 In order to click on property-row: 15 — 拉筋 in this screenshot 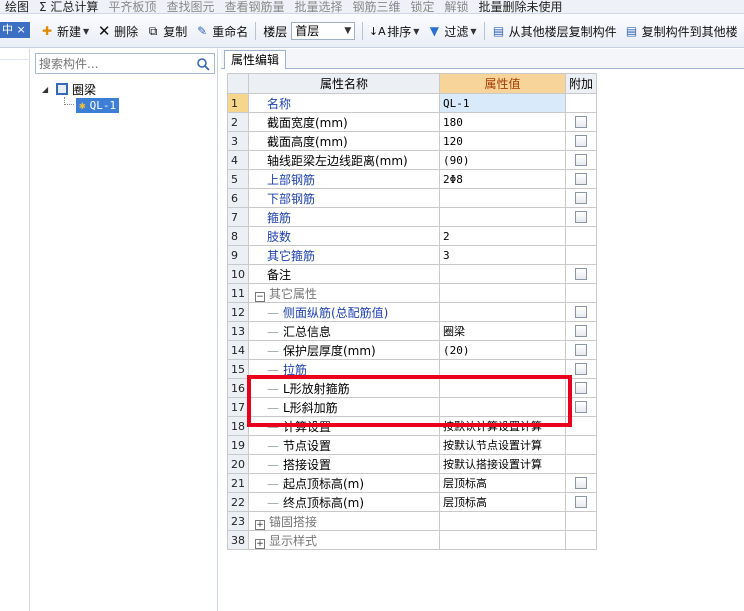, I will do `click(412, 369)`.